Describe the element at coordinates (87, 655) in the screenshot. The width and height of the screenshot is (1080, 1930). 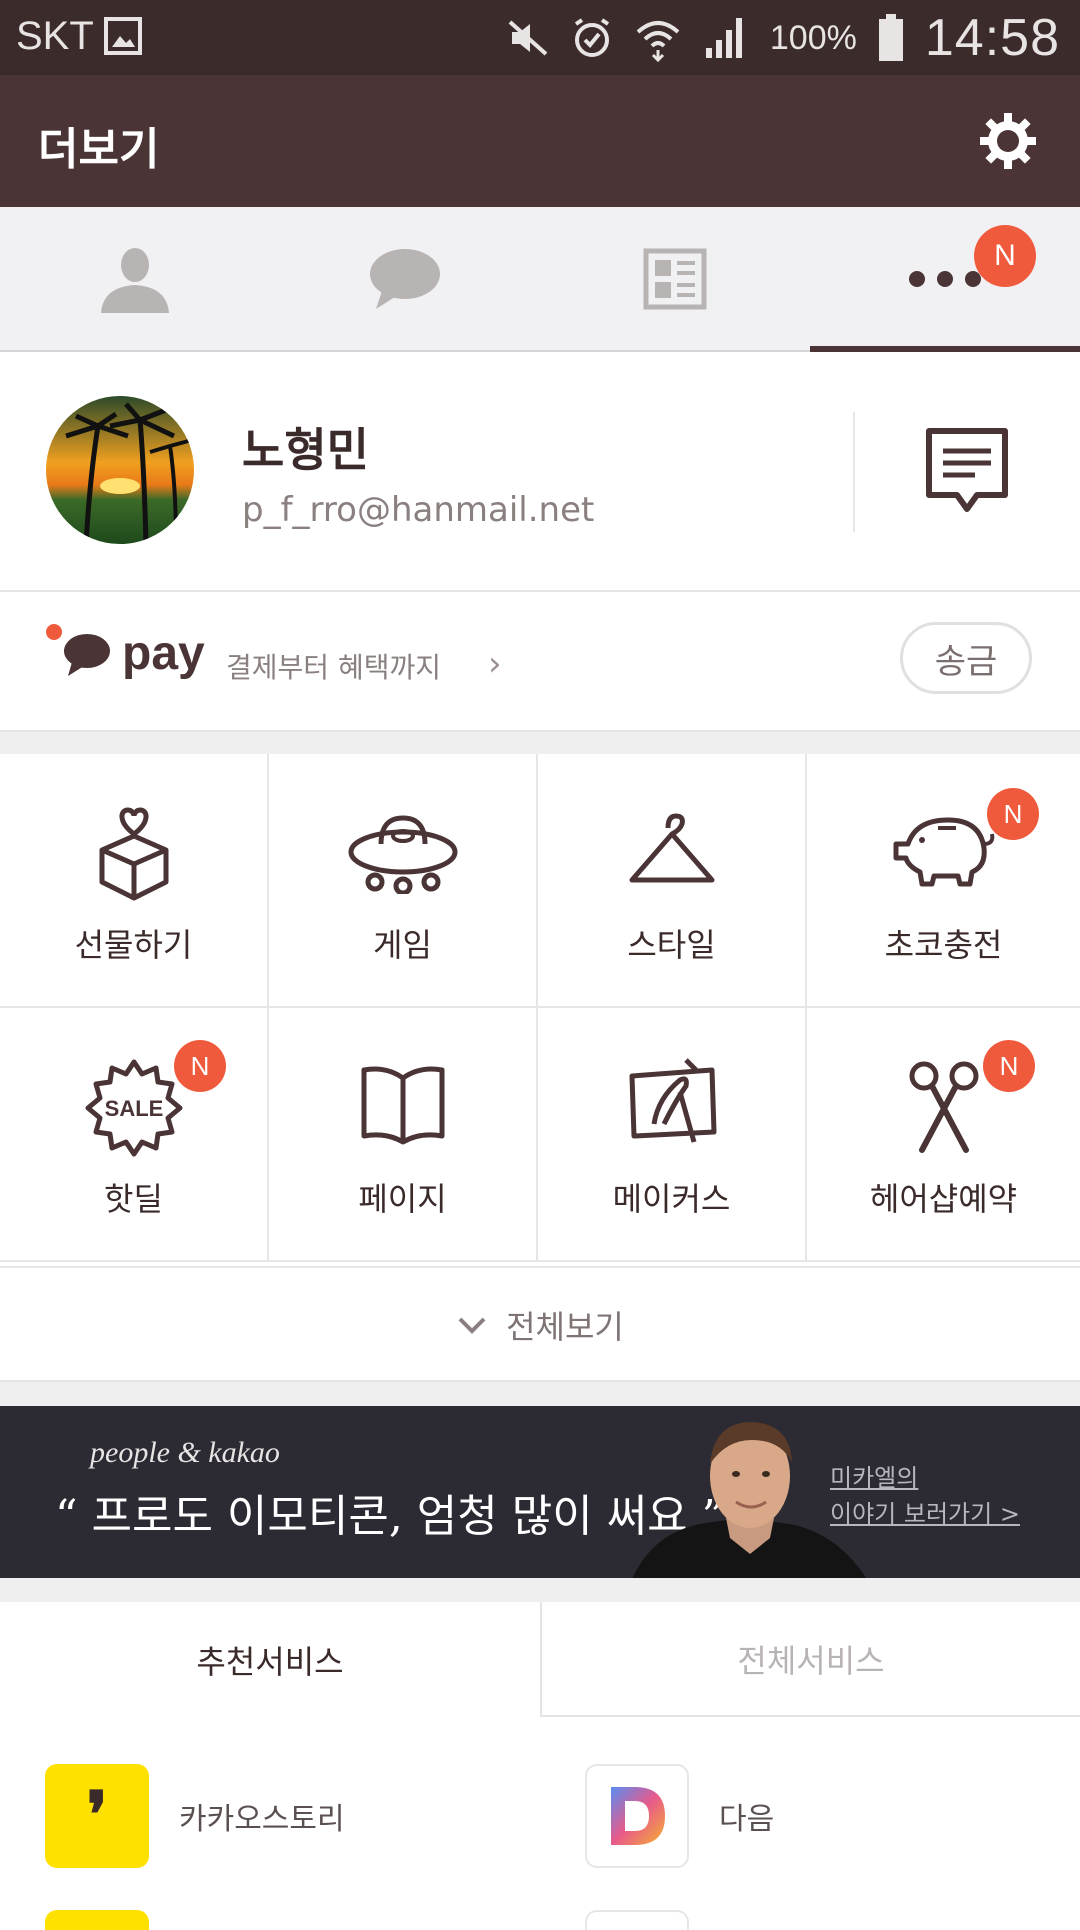
I see `pay-chat-icon` at that location.